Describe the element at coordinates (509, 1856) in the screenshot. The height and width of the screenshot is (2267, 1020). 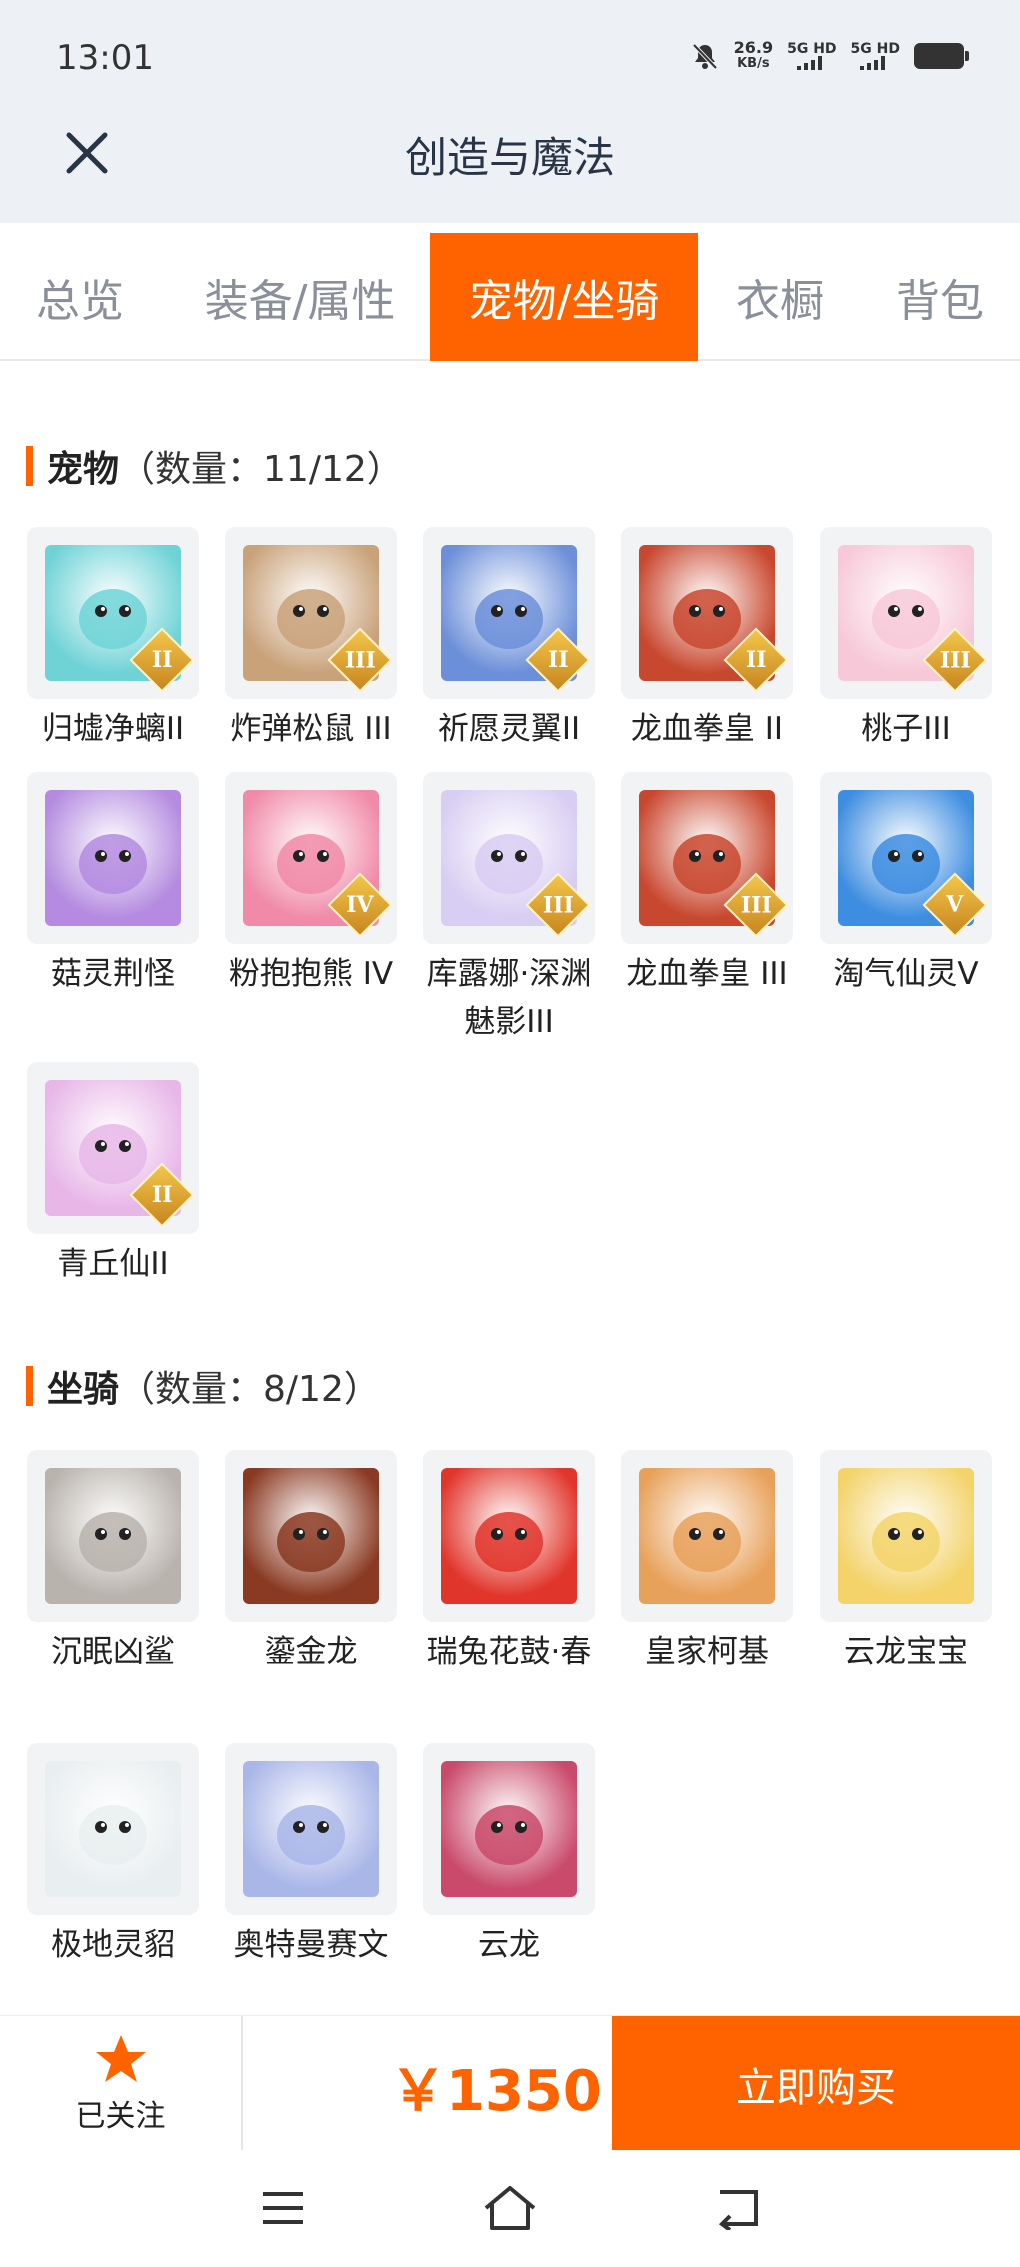
I see `grid-item: 云龙` at that location.